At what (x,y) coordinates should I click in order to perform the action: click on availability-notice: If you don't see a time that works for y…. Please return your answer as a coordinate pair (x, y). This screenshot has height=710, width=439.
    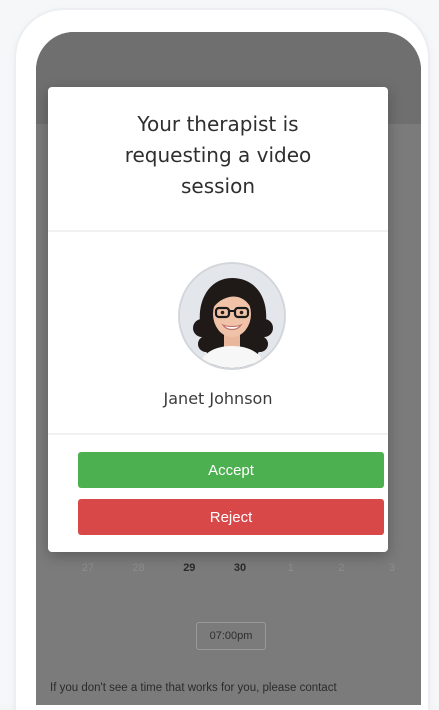
    Looking at the image, I should click on (193, 688).